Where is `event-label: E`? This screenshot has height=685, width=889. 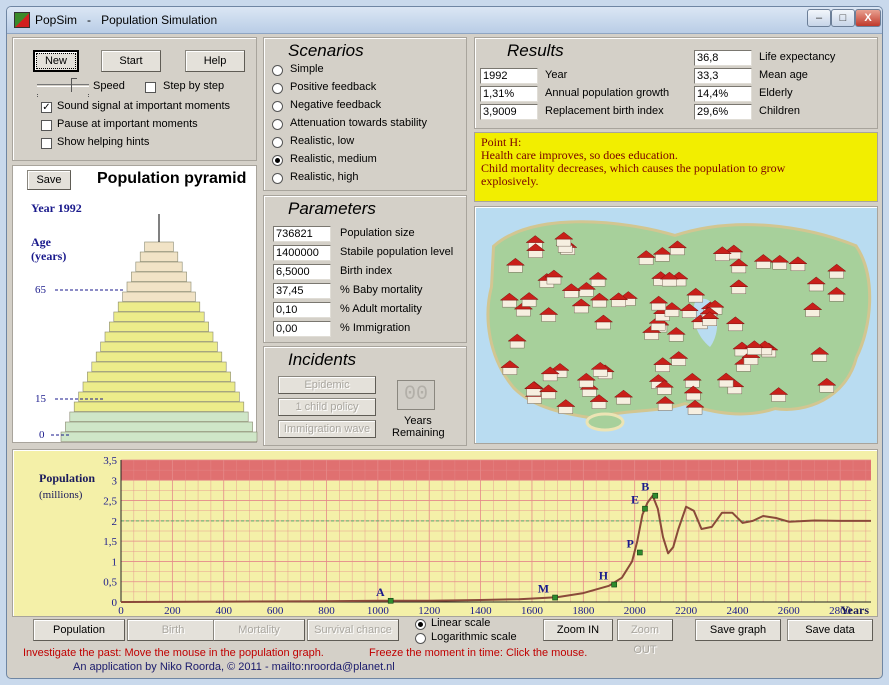 event-label: E is located at coordinates (635, 500).